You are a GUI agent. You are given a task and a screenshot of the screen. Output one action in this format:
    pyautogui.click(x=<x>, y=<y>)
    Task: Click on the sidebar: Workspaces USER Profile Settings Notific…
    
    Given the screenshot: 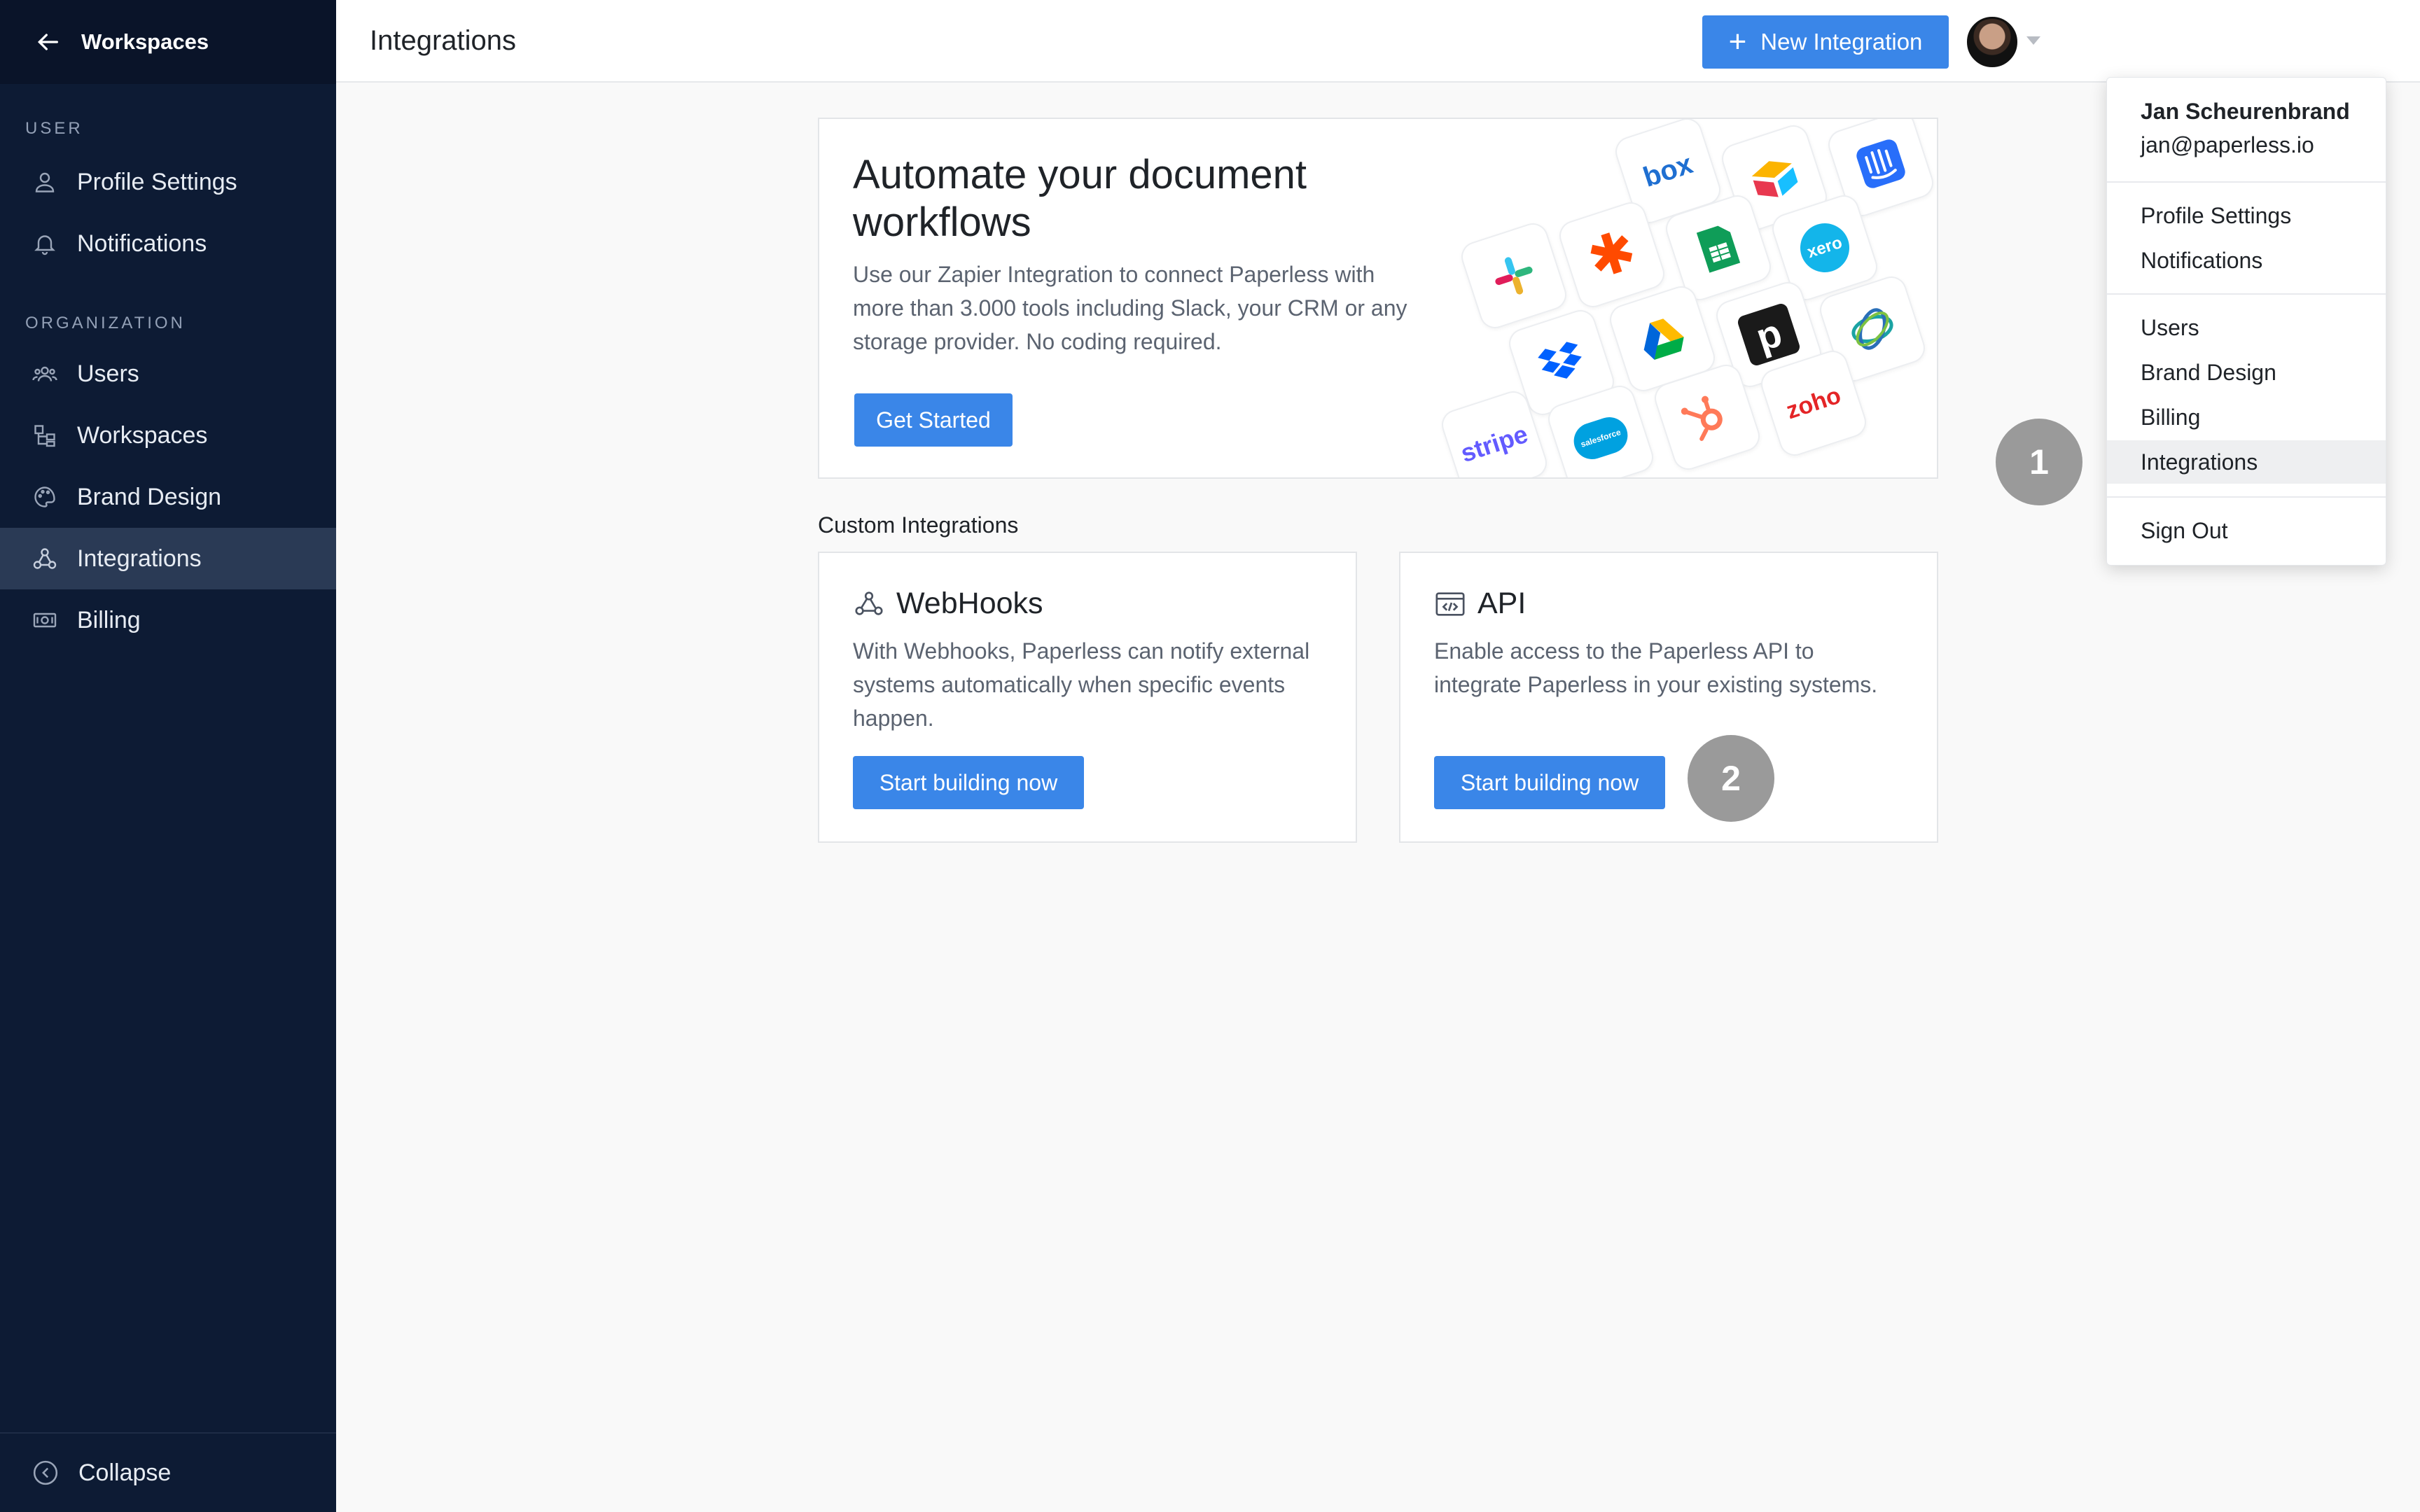 What is the action you would take?
    pyautogui.click(x=168, y=756)
    